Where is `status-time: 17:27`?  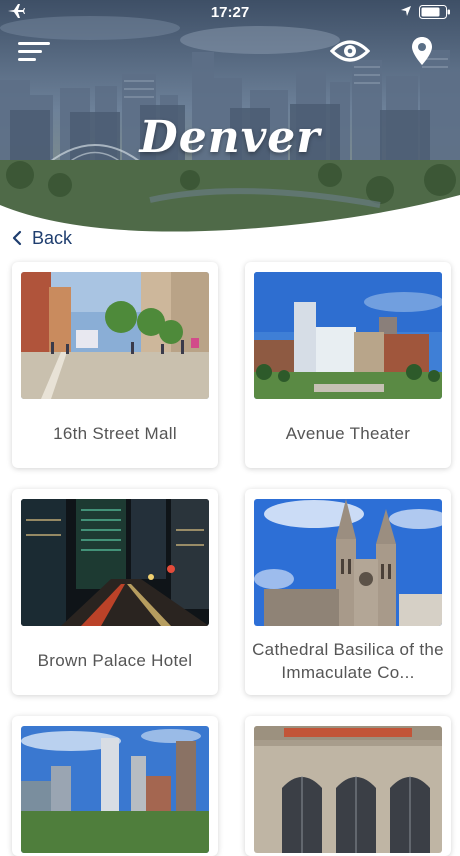
status-time: 17:27 is located at coordinates (230, 12).